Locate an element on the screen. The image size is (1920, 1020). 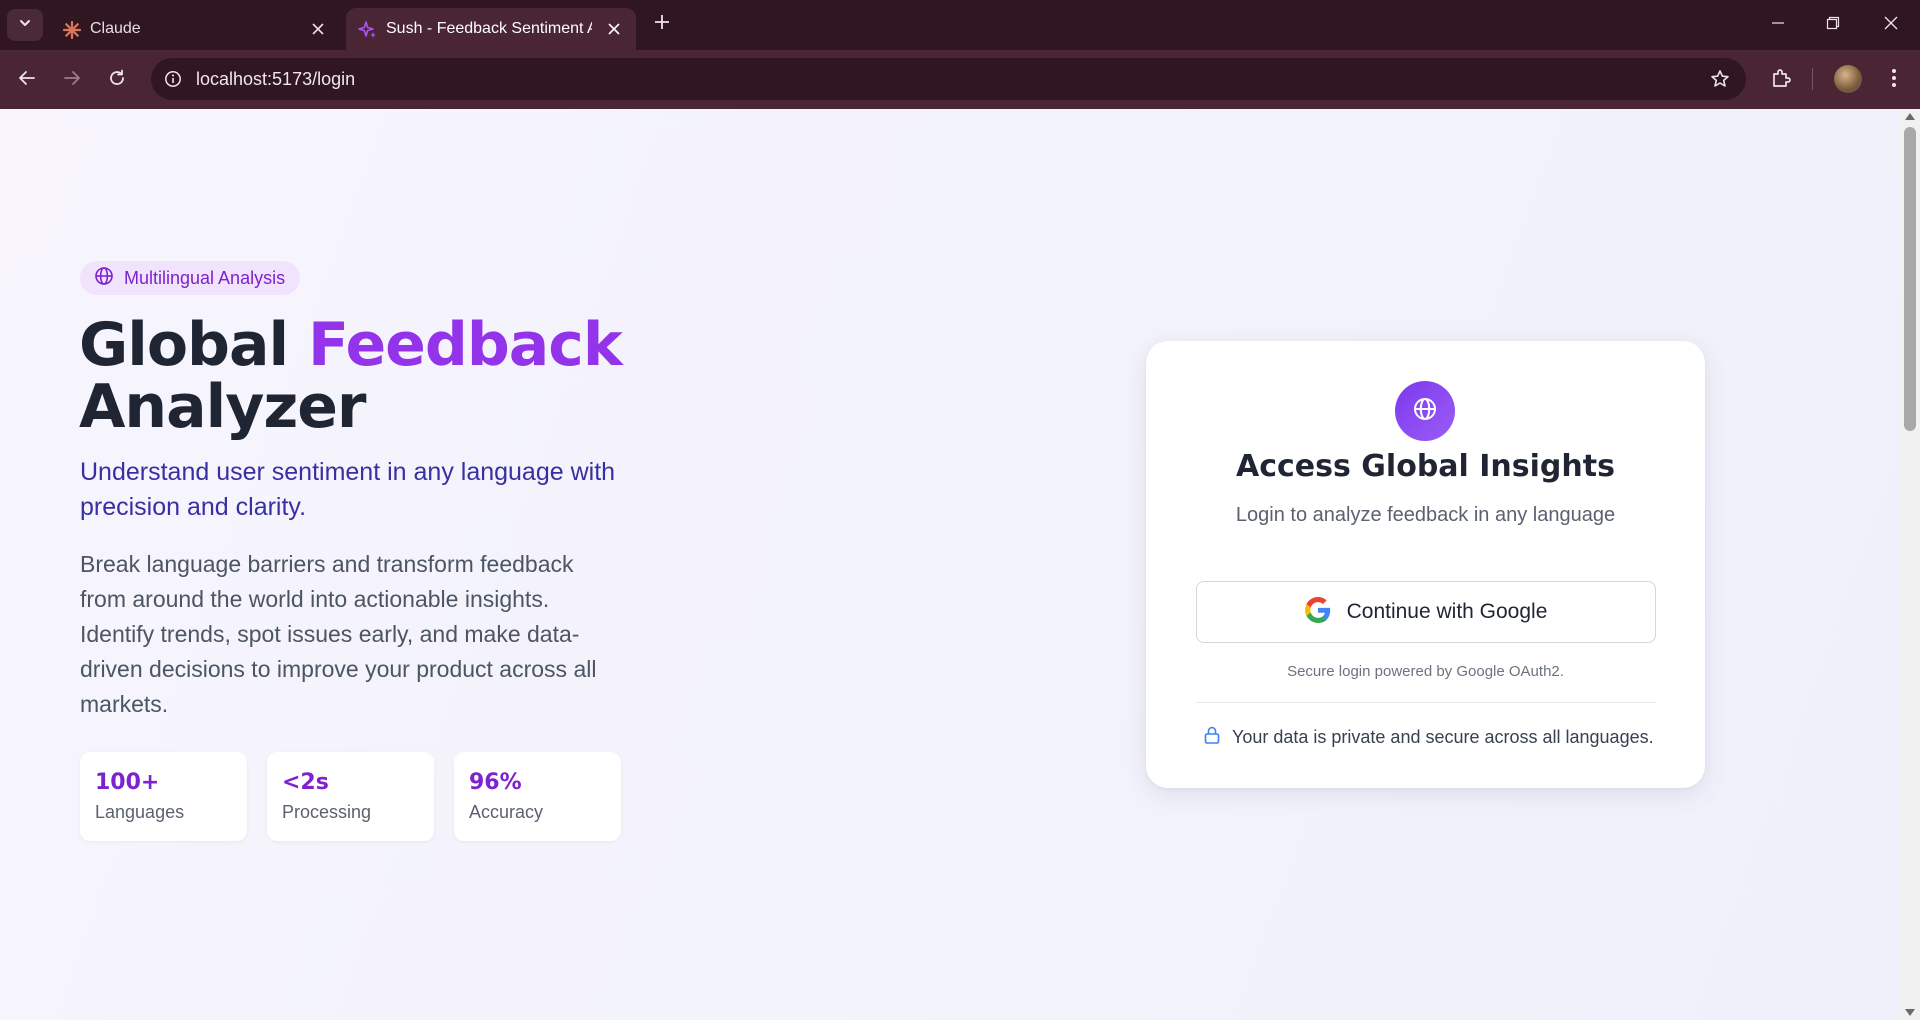
toolbar-divider is located at coordinates (1812, 79).